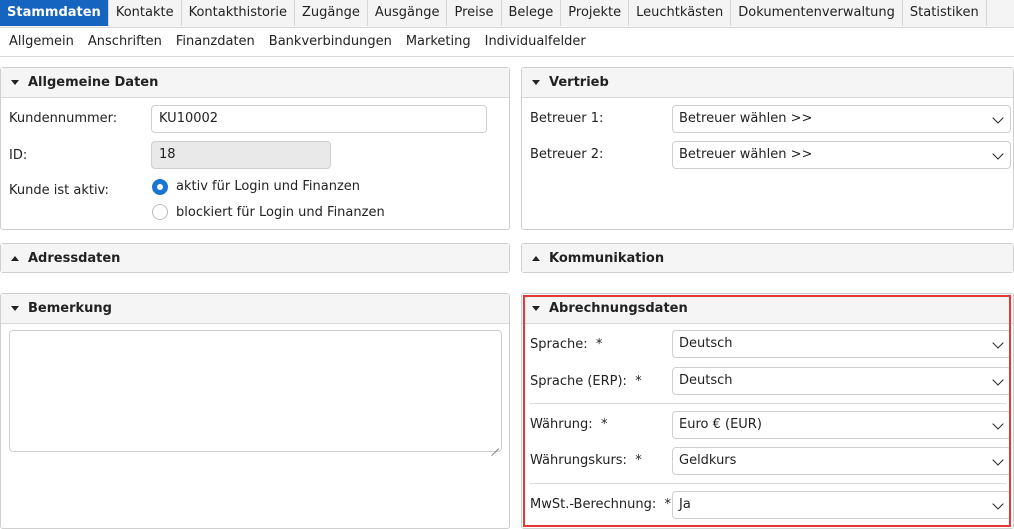 Image resolution: width=1014 pixels, height=529 pixels. I want to click on betreuer1-value: Betreuer wählen >>, so click(746, 118).